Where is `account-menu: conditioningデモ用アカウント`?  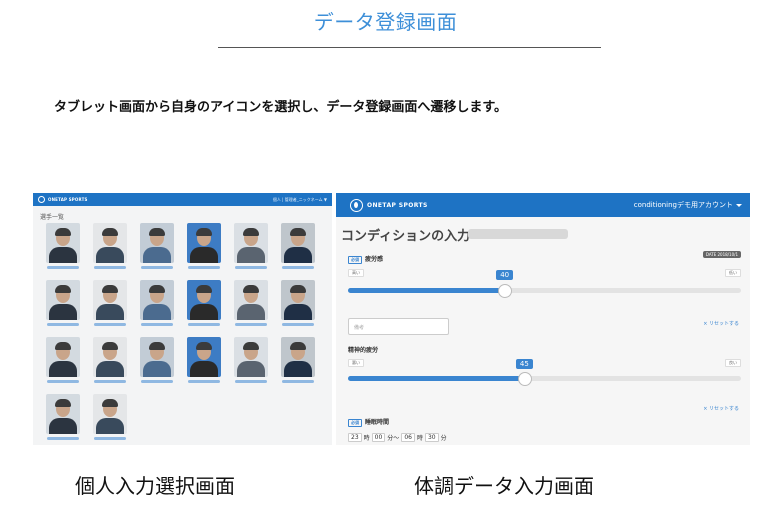
account-menu: conditioningデモ用アカウント is located at coordinates (688, 205).